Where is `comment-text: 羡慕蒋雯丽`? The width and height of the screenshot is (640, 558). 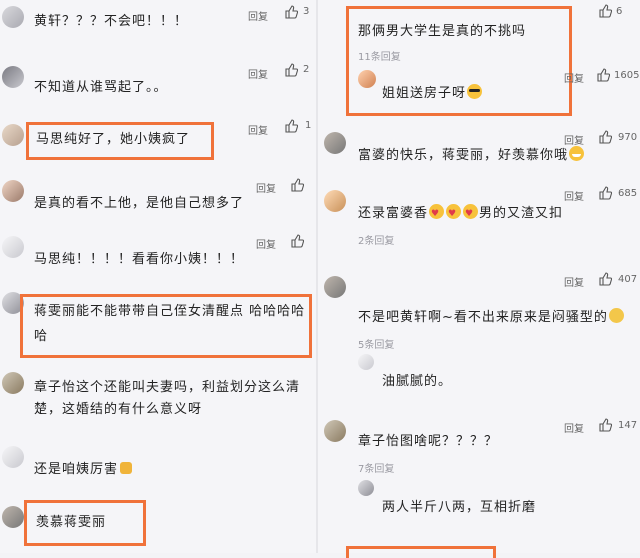 comment-text: 羡慕蒋雯丽 is located at coordinates (71, 522).